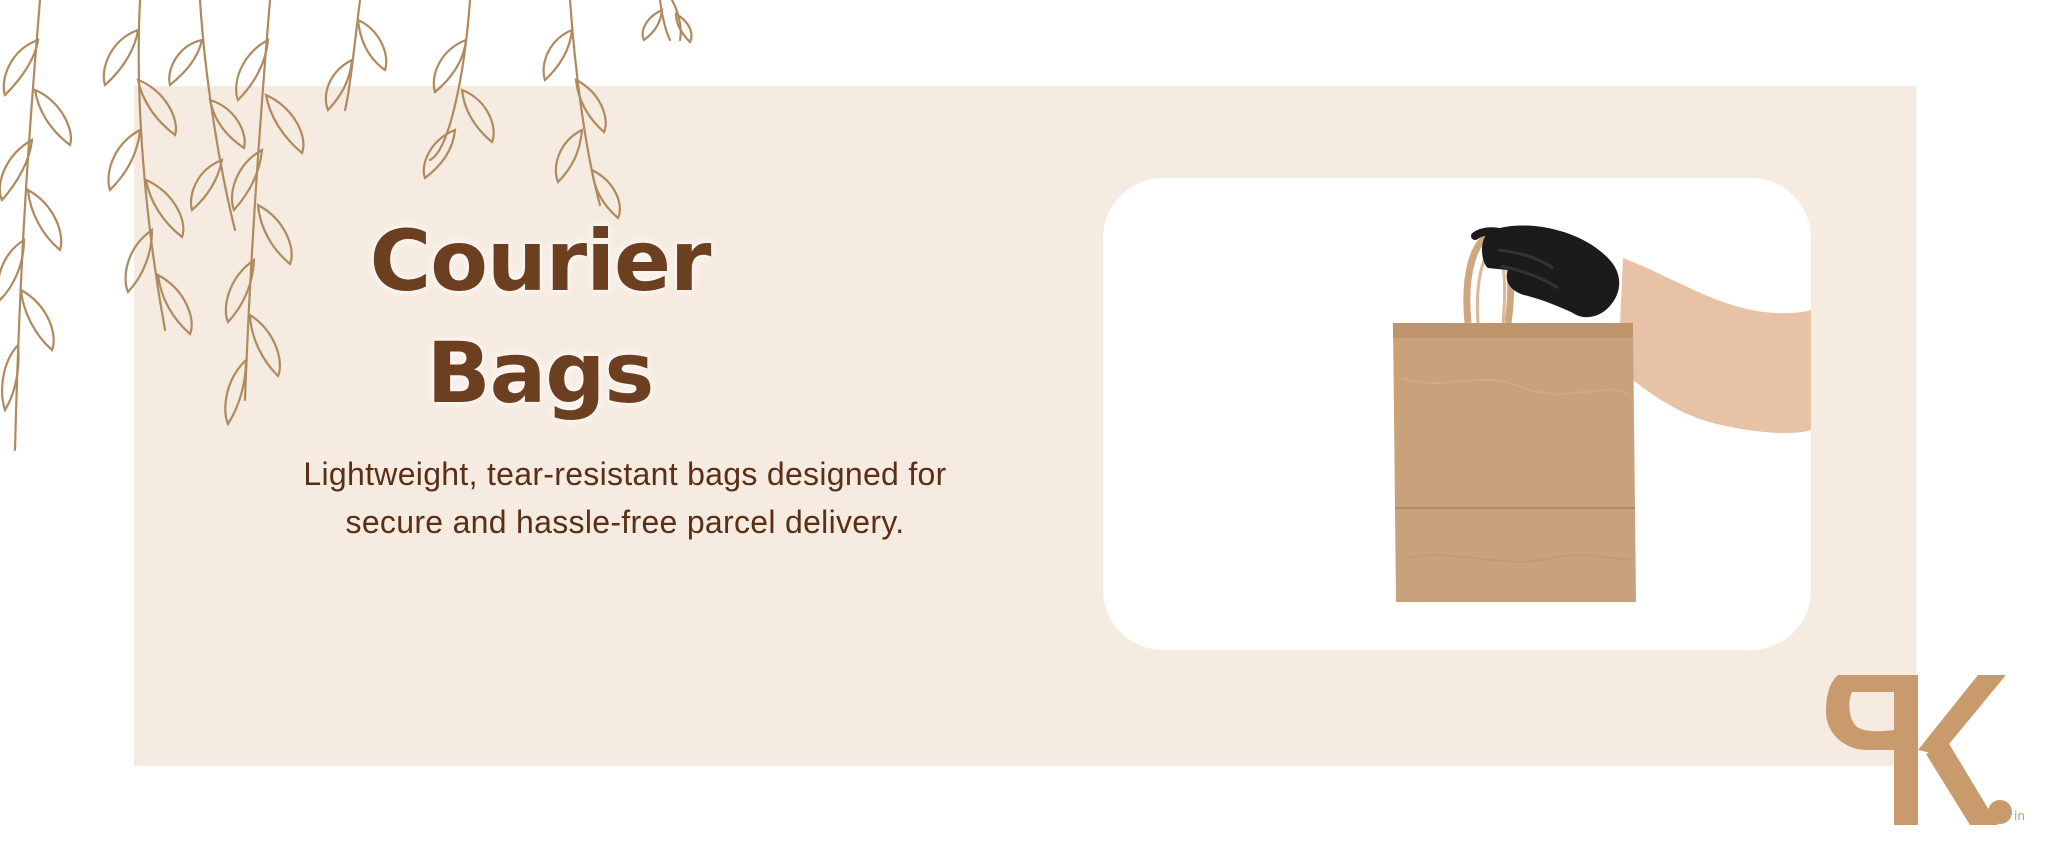 Image resolution: width=2048 pixels, height=852 pixels. Describe the element at coordinates (540, 261) in the screenshot. I see `title-line-1: Courier` at that location.